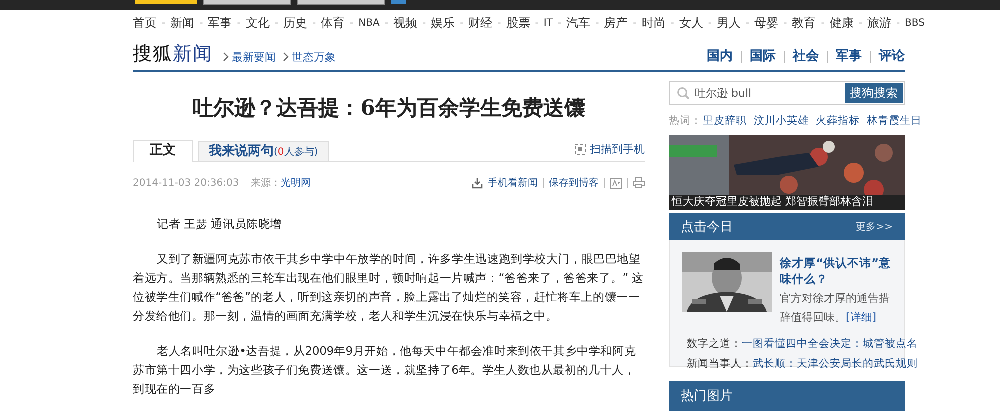 The height and width of the screenshot is (411, 1000). I want to click on nav-link: 财经, so click(480, 23).